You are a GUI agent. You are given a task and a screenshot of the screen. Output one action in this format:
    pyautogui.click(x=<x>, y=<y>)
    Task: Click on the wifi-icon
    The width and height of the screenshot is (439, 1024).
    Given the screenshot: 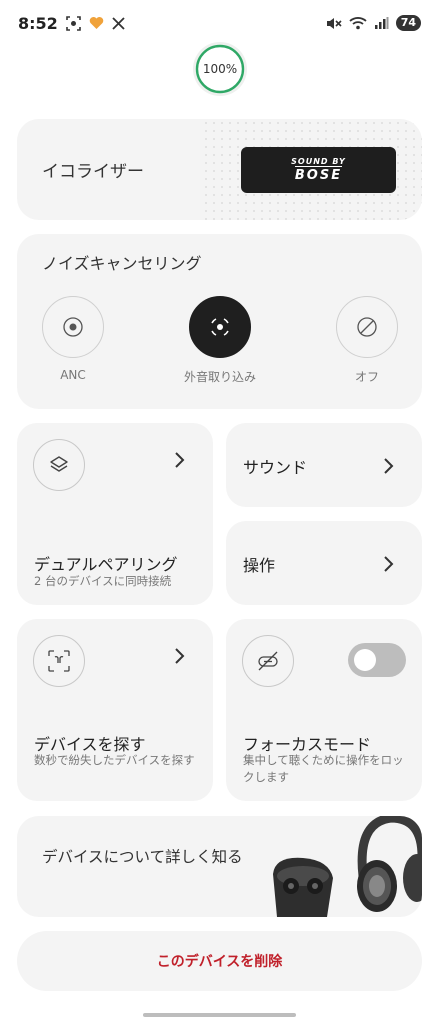 What is the action you would take?
    pyautogui.click(x=358, y=23)
    